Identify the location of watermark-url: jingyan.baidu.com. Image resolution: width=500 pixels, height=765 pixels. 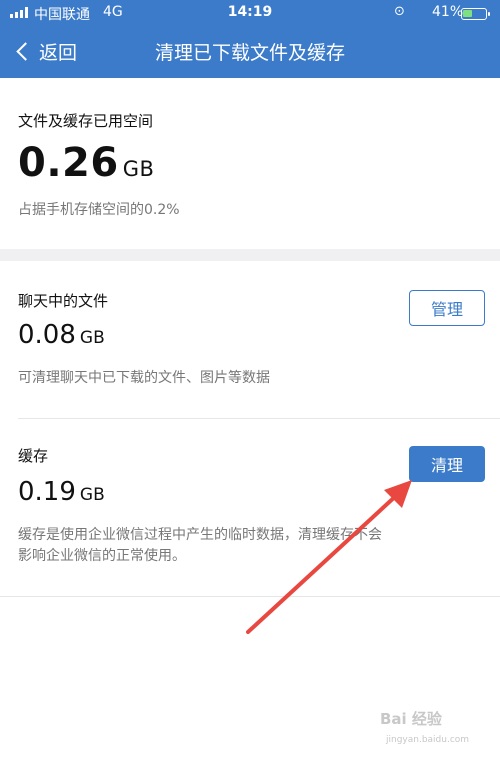
(428, 740).